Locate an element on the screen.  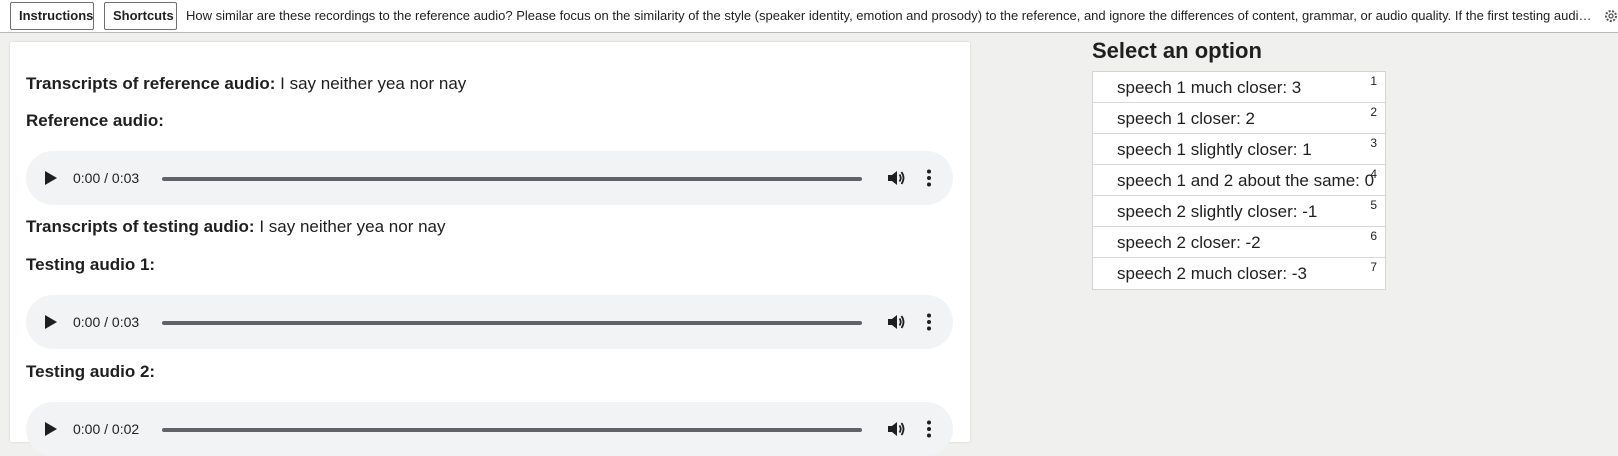
option-shortcut-key: 7 is located at coordinates (1373, 267).